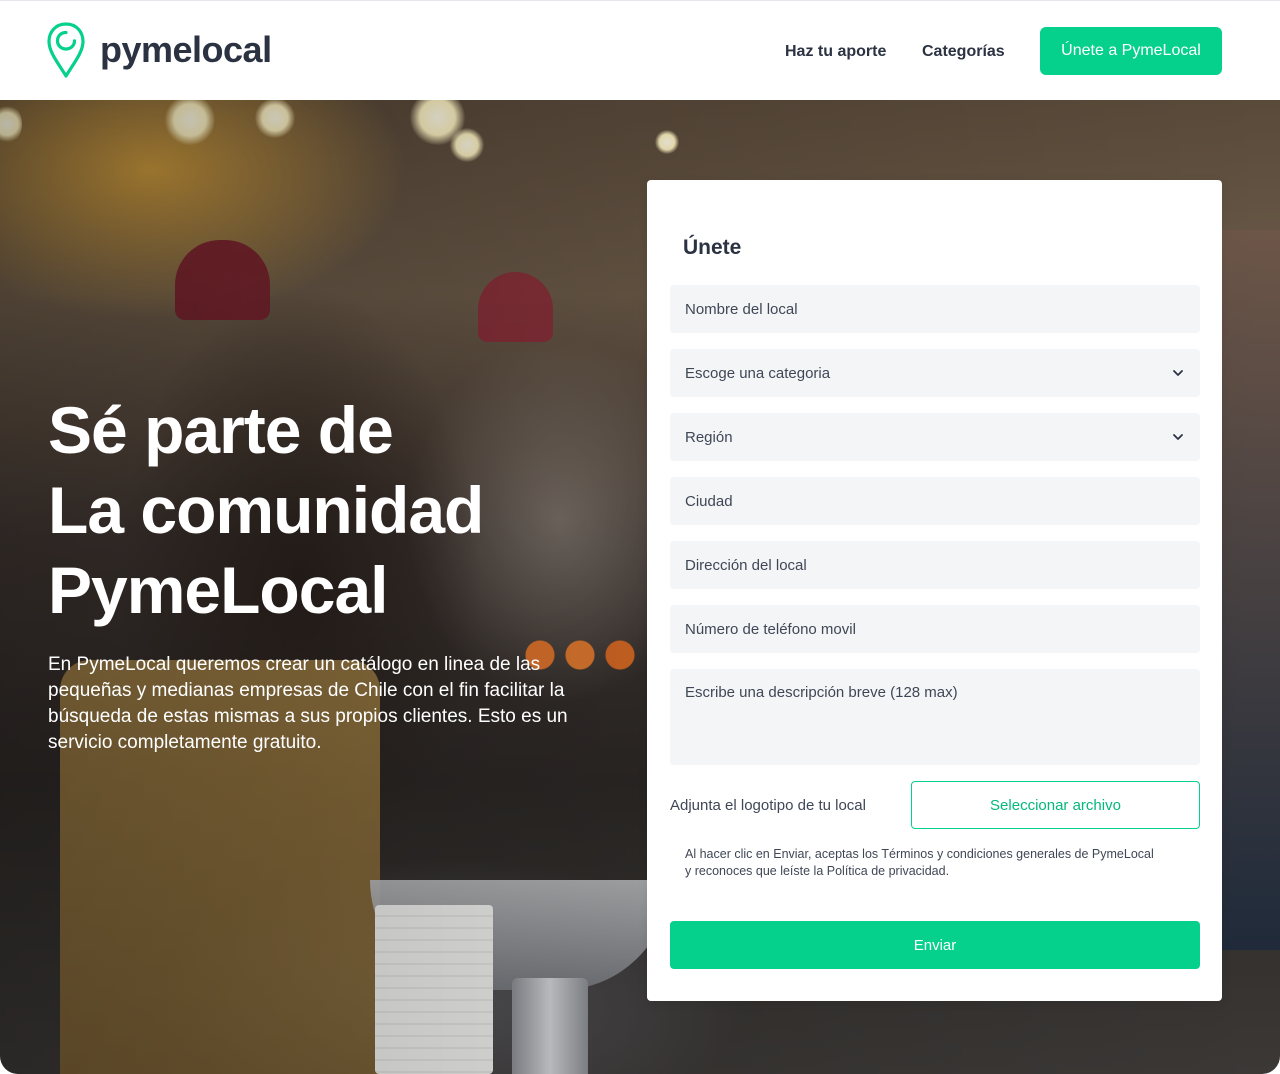 Image resolution: width=1280 pixels, height=1074 pixels. Describe the element at coordinates (935, 945) in the screenshot. I see `submit-button: Enviar` at that location.